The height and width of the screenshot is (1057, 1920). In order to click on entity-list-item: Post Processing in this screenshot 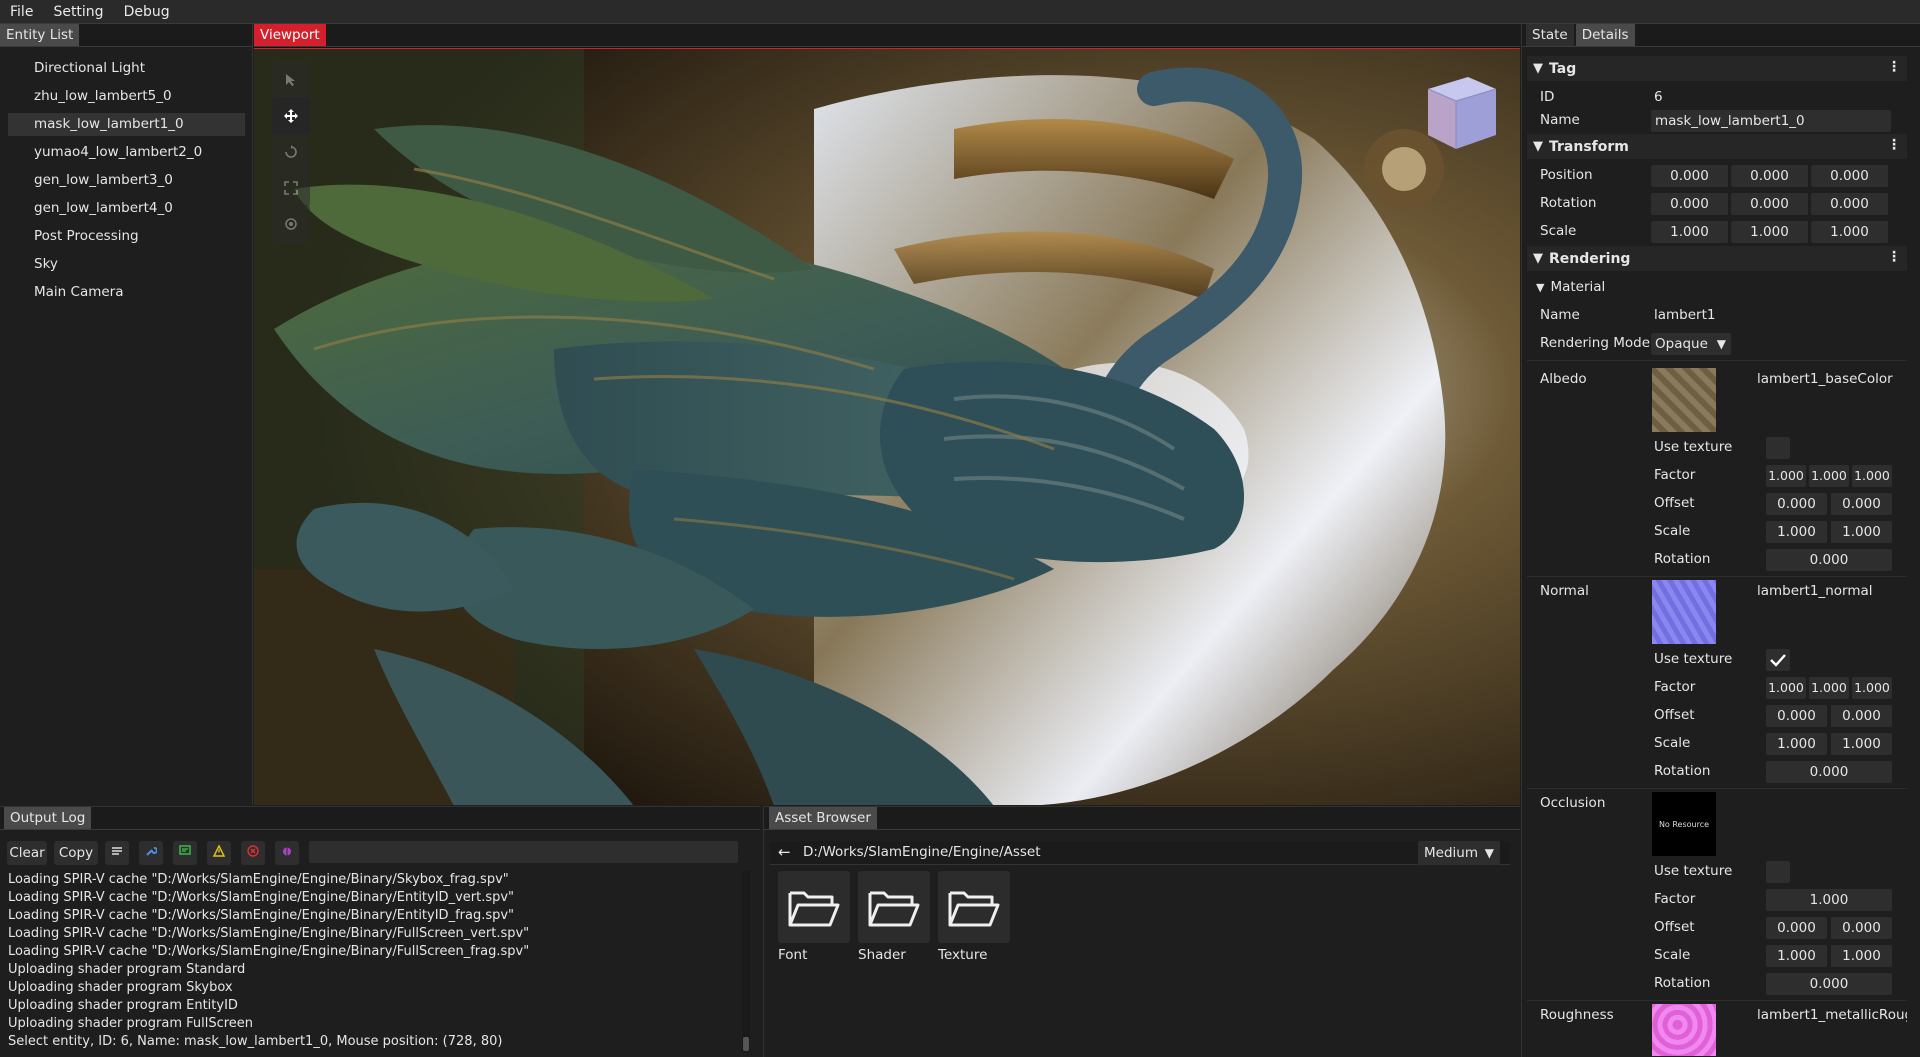, I will do `click(126, 236)`.